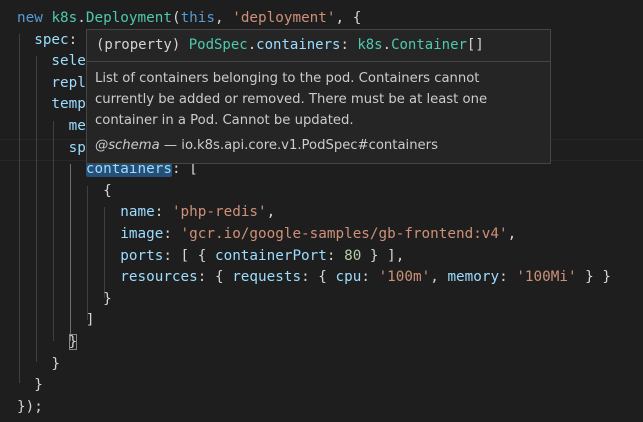 The width and height of the screenshot is (643, 422). I want to click on code-line: {, so click(64, 192).